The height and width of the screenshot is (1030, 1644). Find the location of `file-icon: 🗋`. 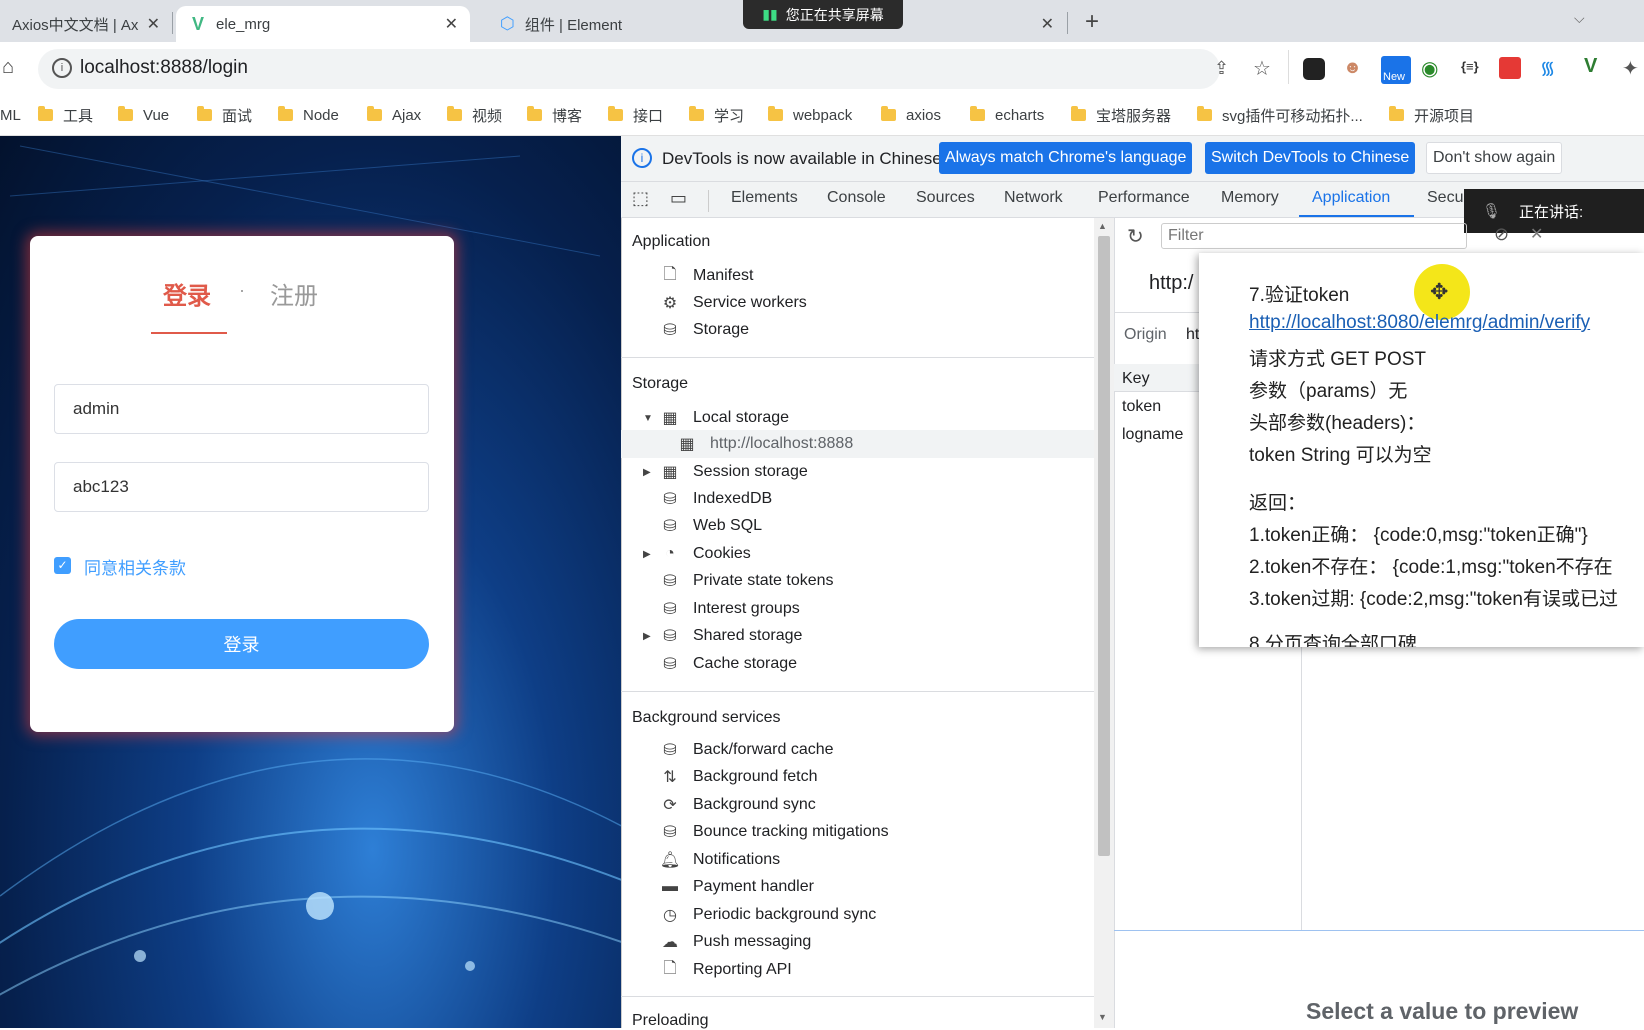

file-icon: 🗋 is located at coordinates (670, 274).